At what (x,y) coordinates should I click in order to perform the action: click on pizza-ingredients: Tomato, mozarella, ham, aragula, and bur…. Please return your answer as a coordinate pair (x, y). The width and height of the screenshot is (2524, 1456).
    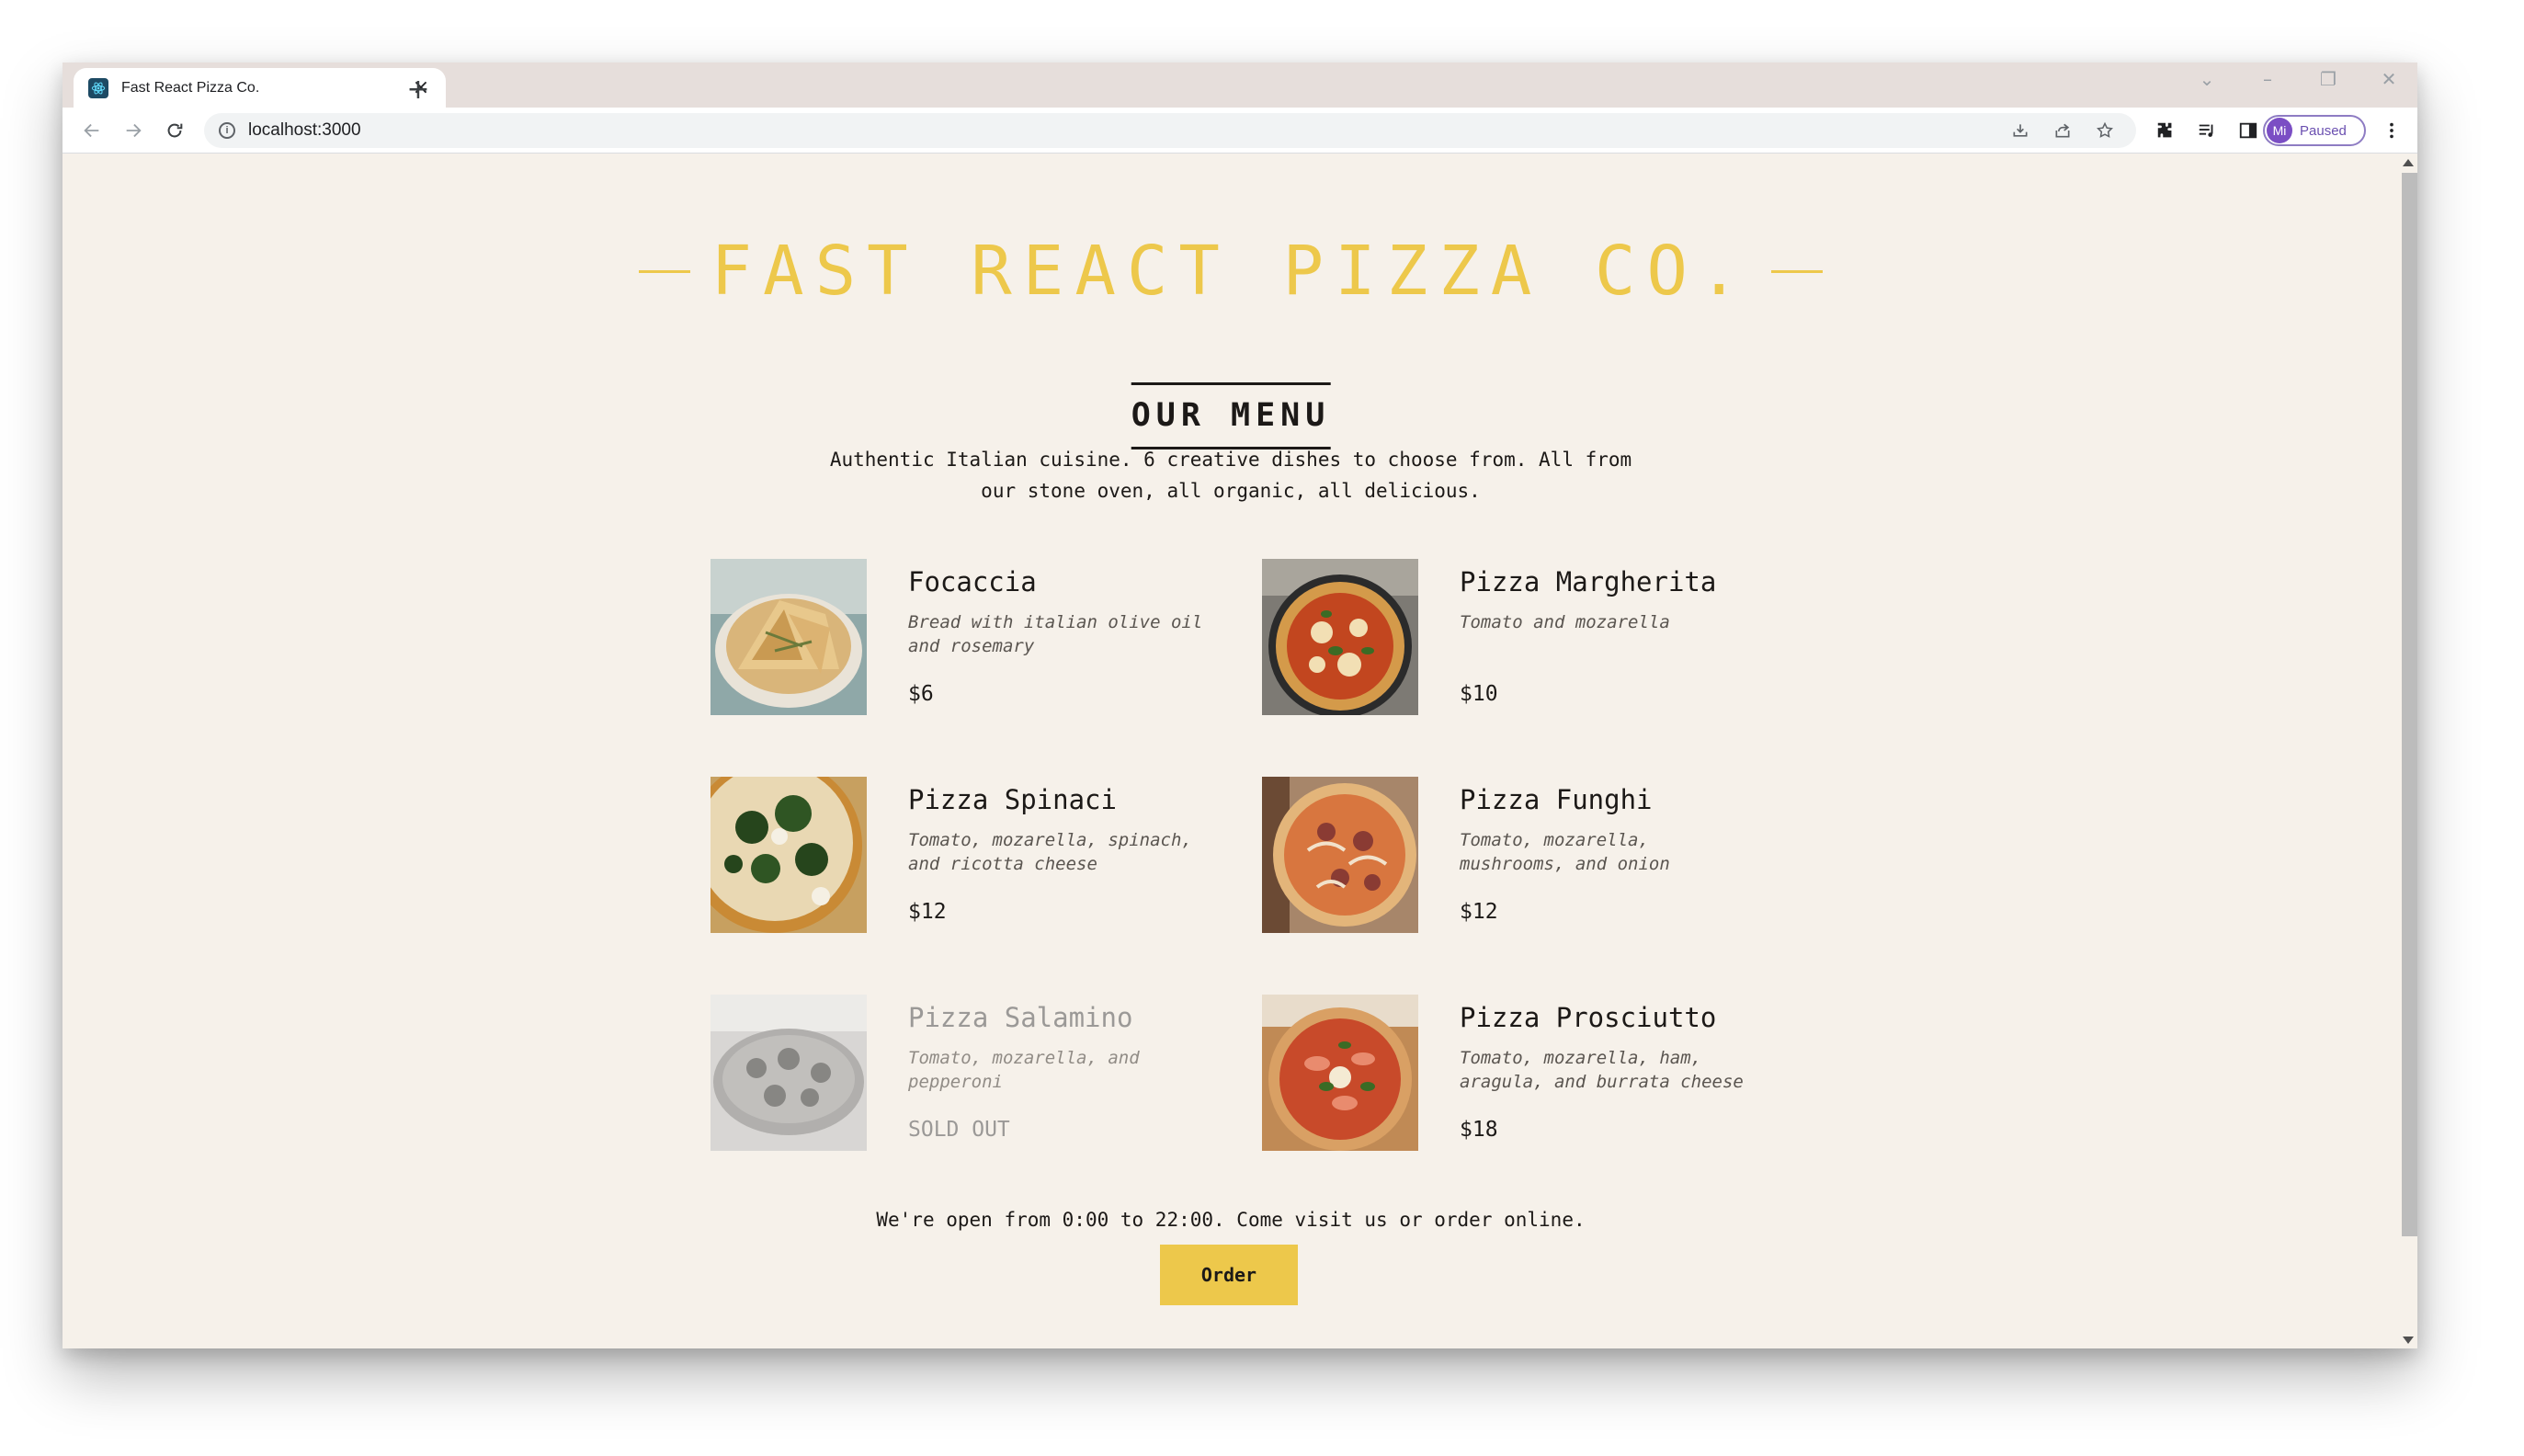
    Looking at the image, I should click on (1602, 1069).